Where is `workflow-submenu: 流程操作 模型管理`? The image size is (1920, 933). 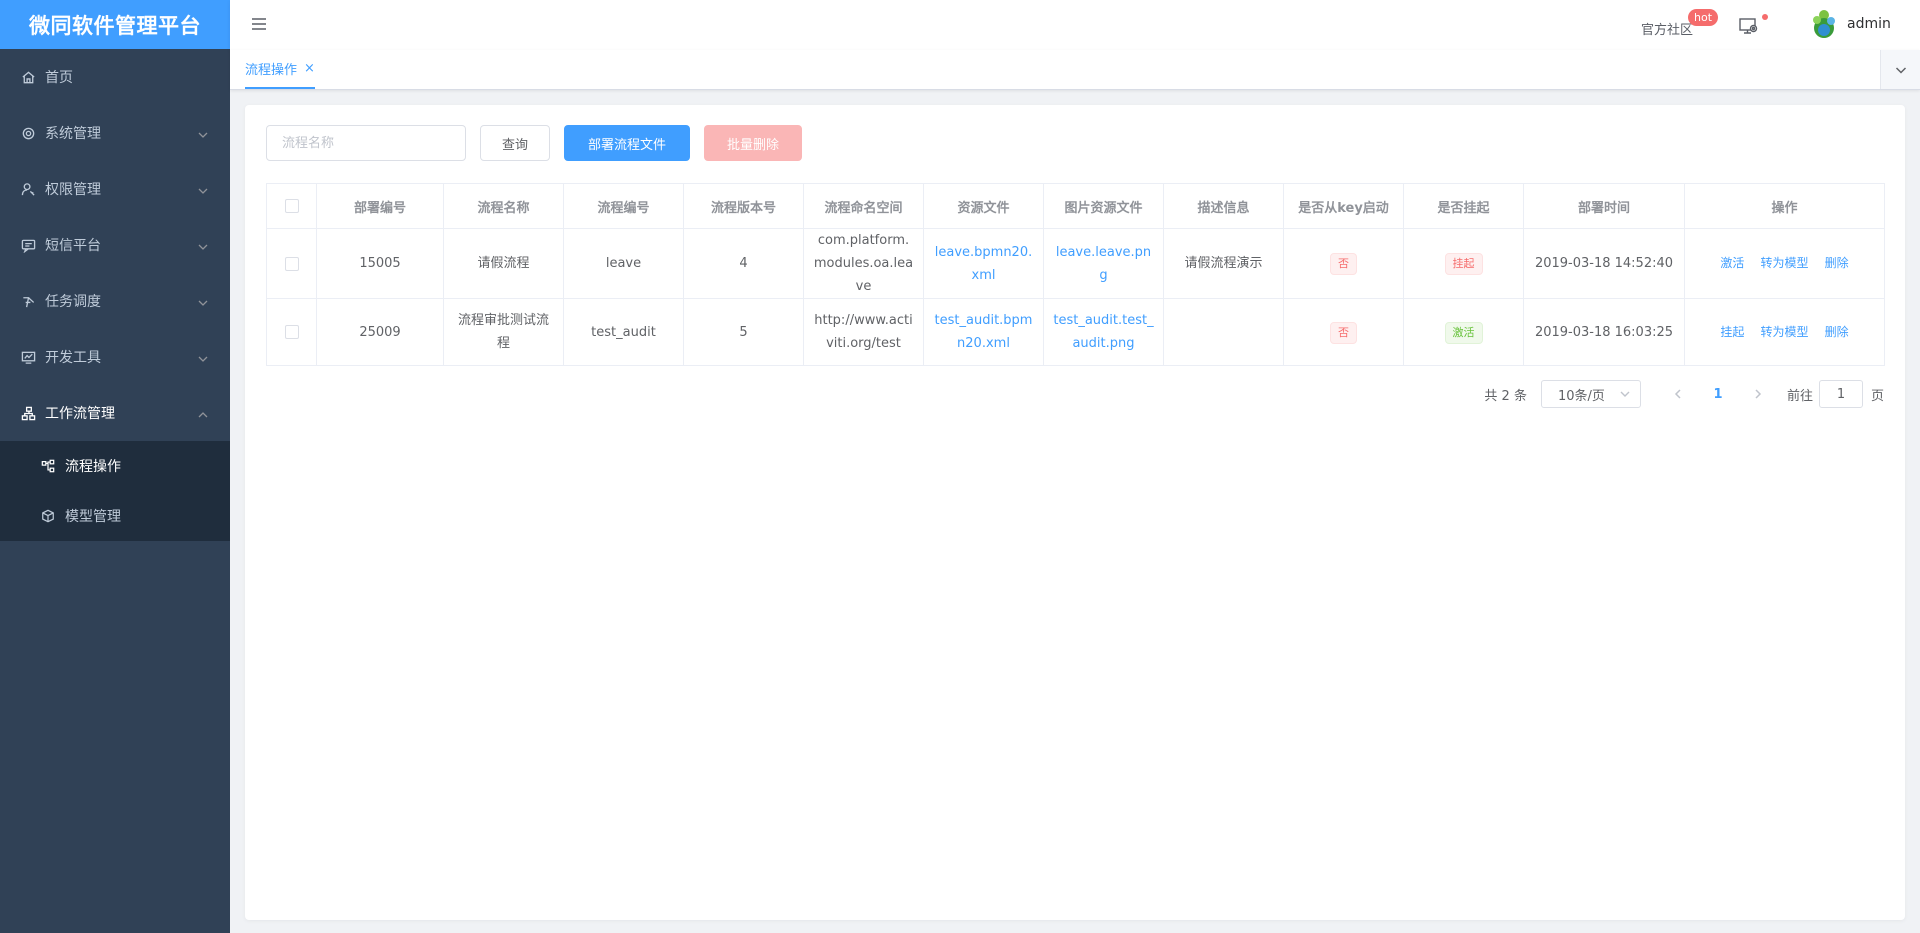 workflow-submenu: 流程操作 模型管理 is located at coordinates (115, 491).